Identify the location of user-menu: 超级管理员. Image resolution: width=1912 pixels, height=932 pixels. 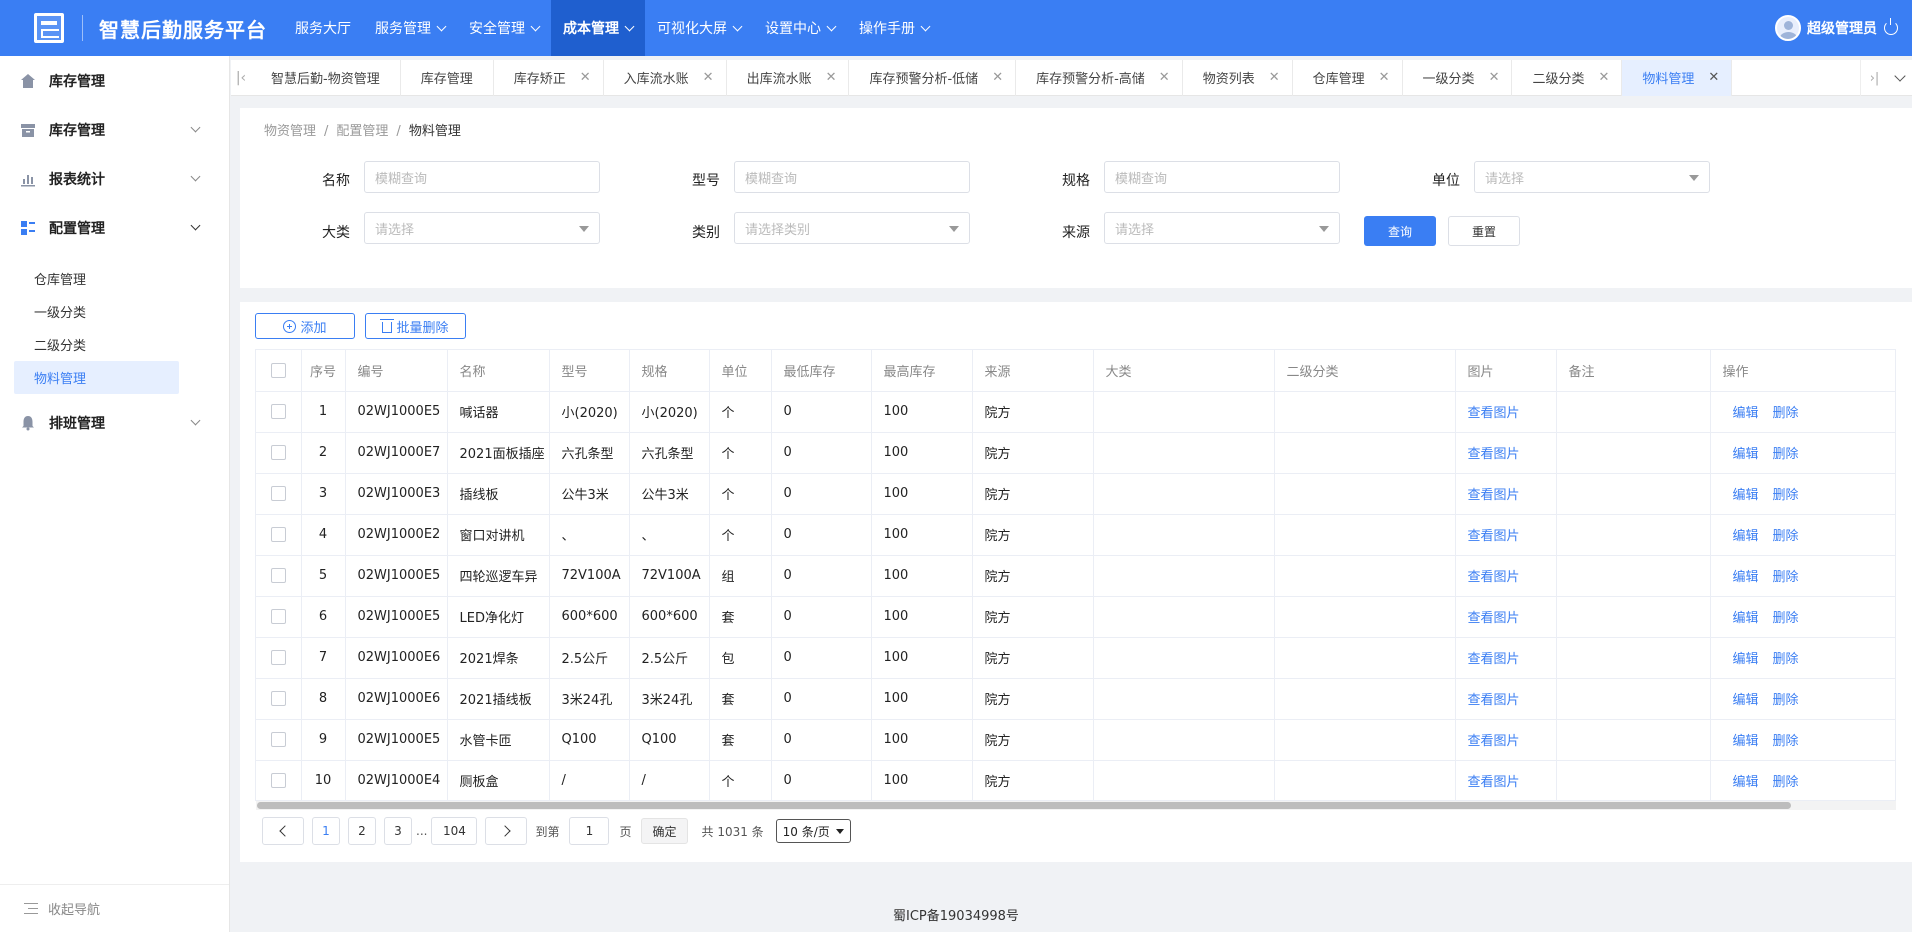
(1836, 28).